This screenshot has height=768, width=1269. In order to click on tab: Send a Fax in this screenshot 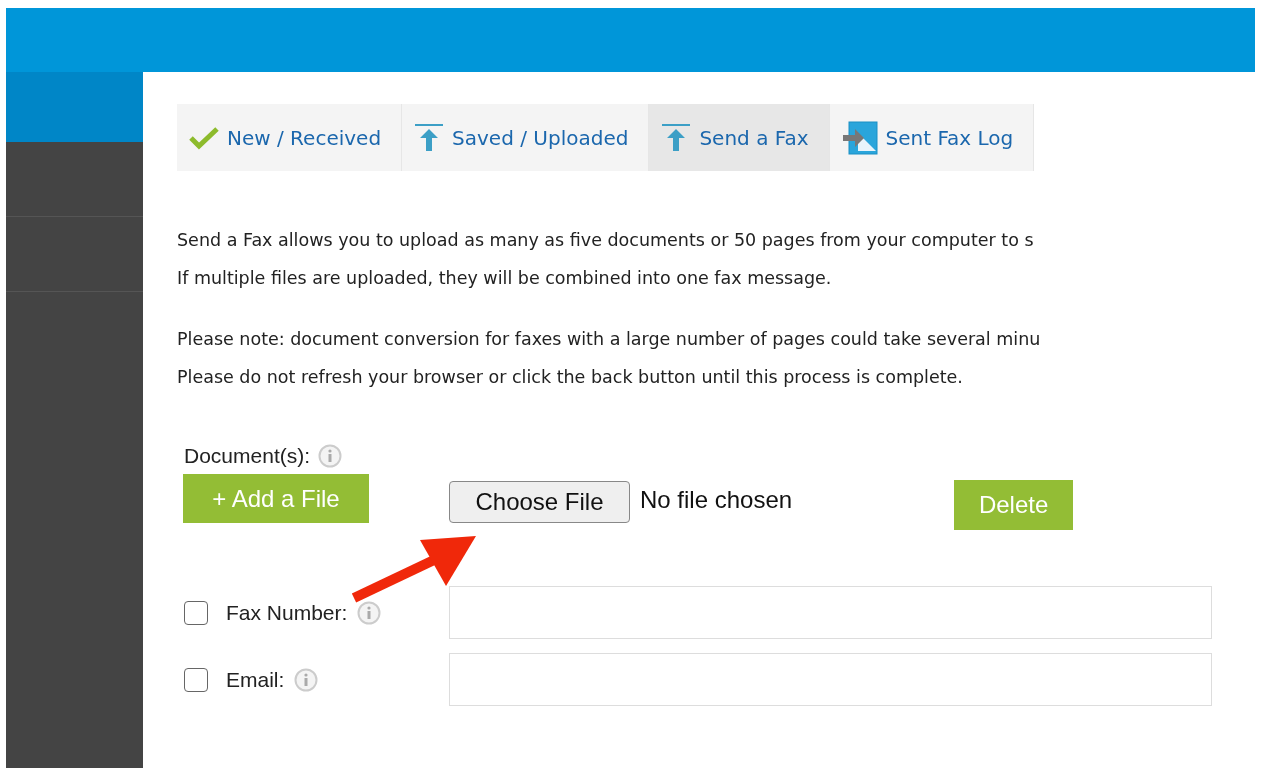, I will do `click(739, 137)`.